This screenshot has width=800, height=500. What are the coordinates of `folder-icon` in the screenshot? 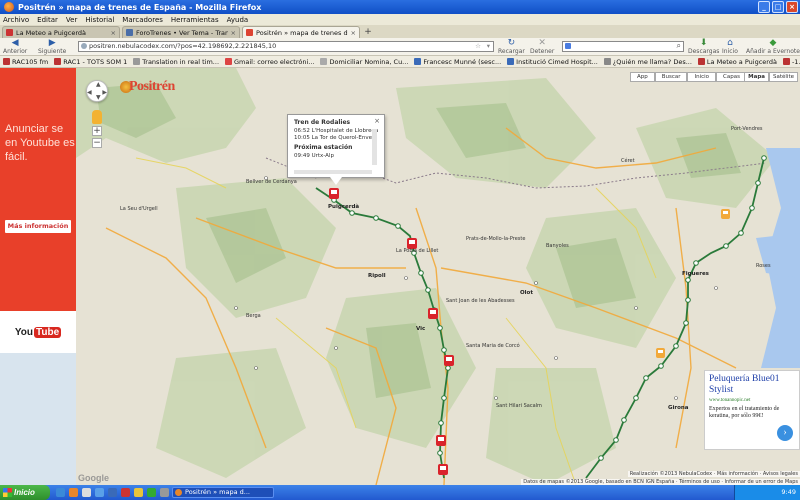 It's located at (138, 492).